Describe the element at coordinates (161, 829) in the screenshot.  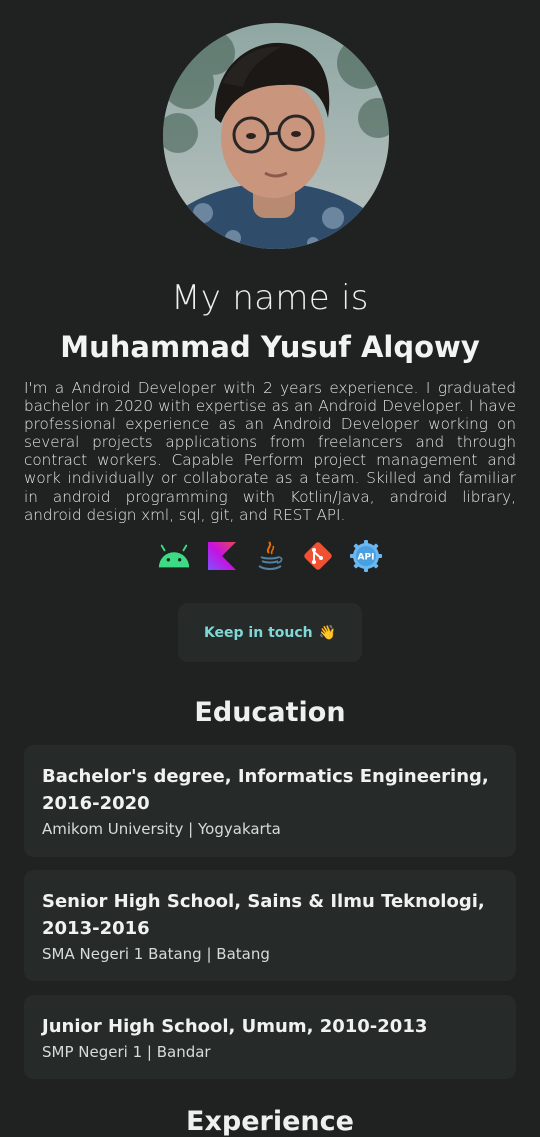
I see `education-school: Amikom University | Yogyakarta` at that location.